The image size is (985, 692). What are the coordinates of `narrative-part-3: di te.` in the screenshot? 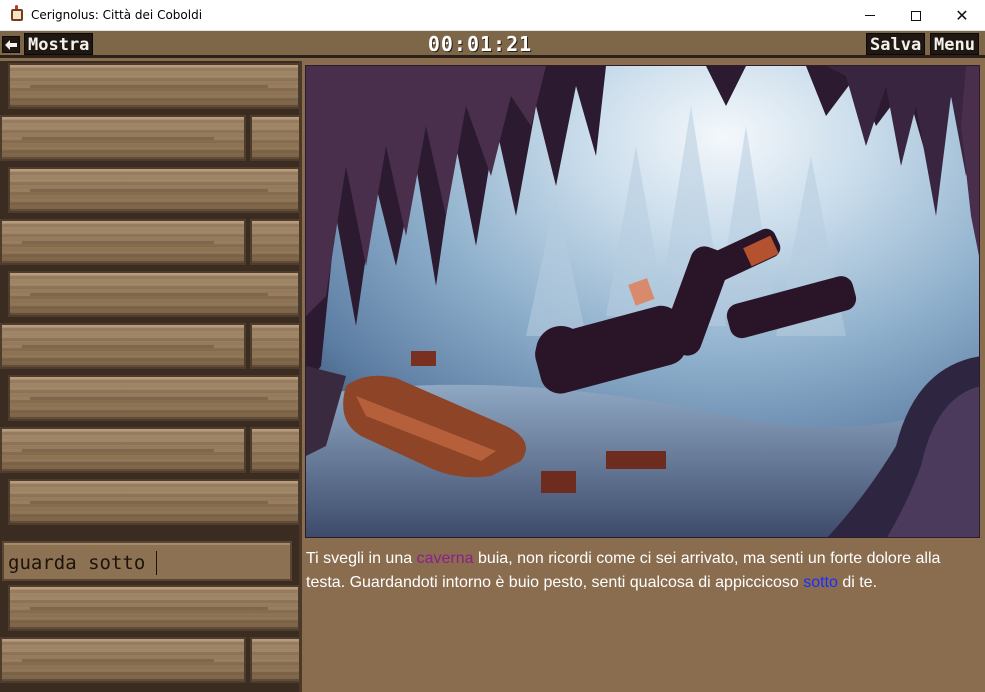 It's located at (857, 582).